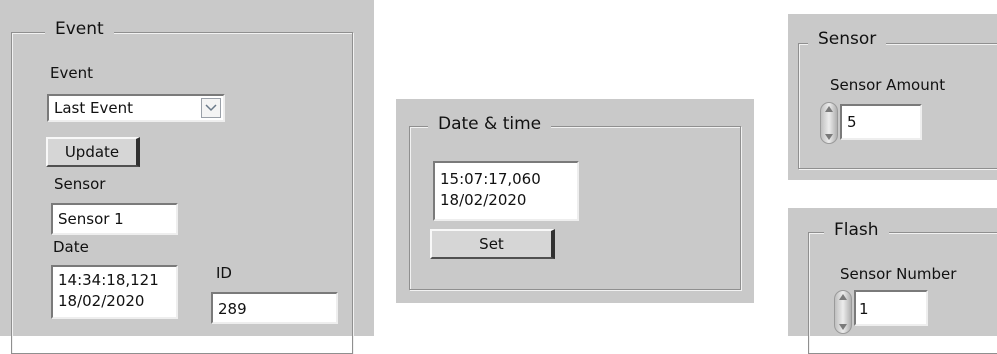 The image size is (997, 354). I want to click on event-panel-title: Event, so click(79, 29).